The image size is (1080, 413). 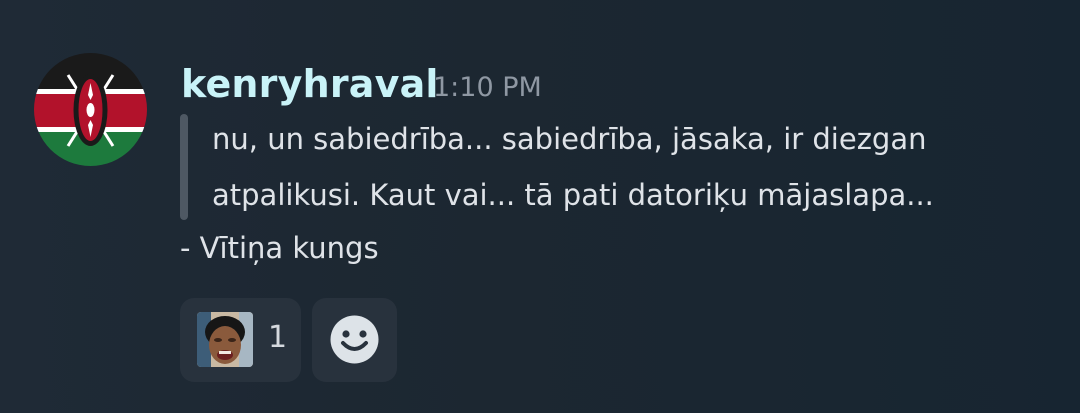 I want to click on username: kenryhraval, so click(x=310, y=84).